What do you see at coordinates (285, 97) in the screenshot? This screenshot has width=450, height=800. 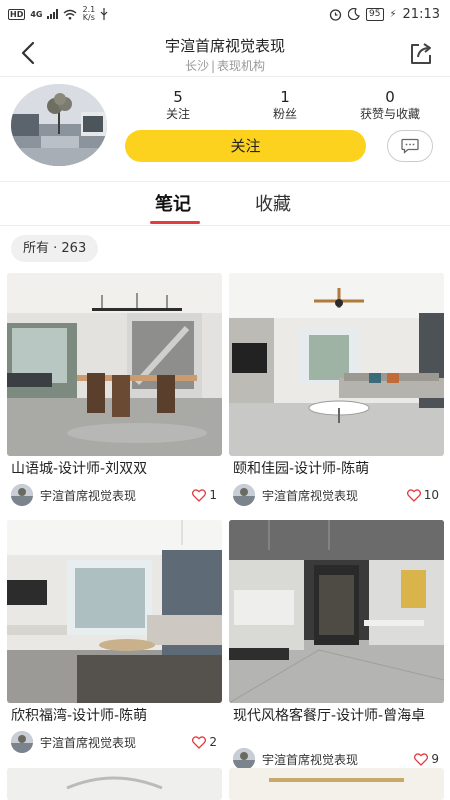 I see `followers-count: 1` at bounding box center [285, 97].